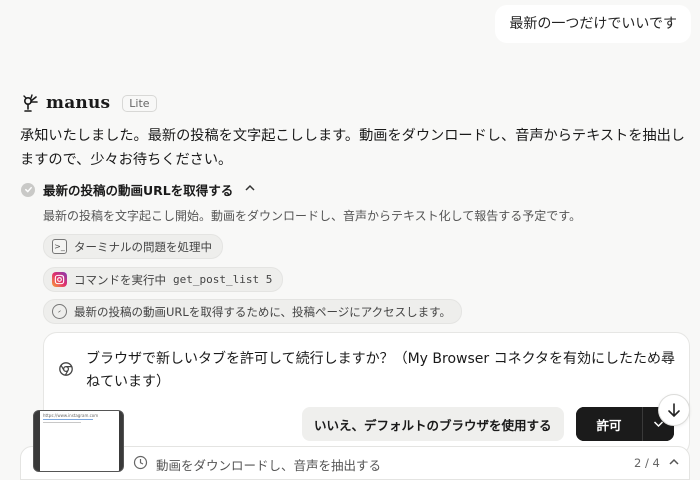 This screenshot has height=480, width=700. What do you see at coordinates (120, 279) in the screenshot?
I see `action-label: コマンドを実行中` at bounding box center [120, 279].